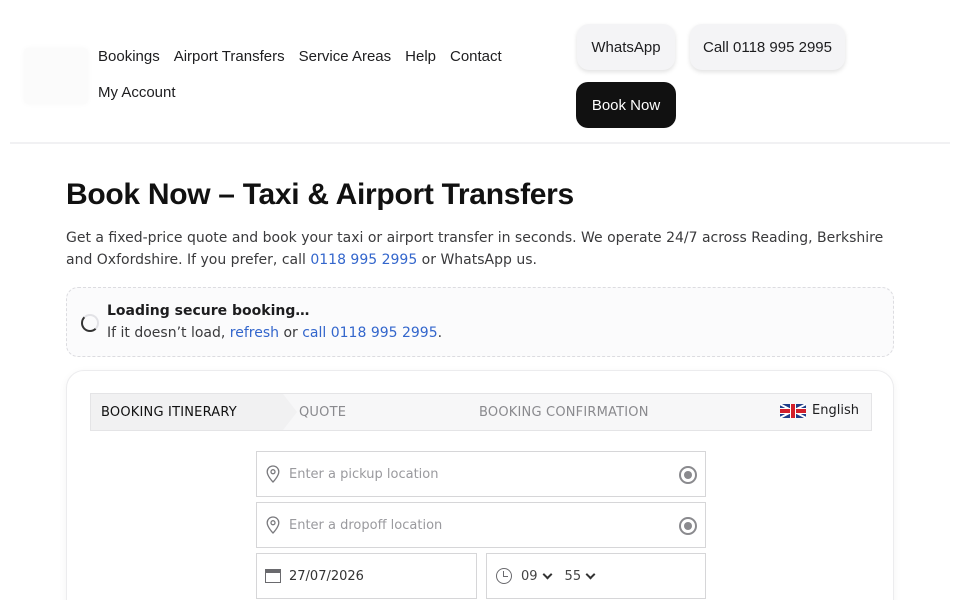 The height and width of the screenshot is (600, 960). What do you see at coordinates (129, 56) in the screenshot?
I see `nav-bookings: Bookings` at bounding box center [129, 56].